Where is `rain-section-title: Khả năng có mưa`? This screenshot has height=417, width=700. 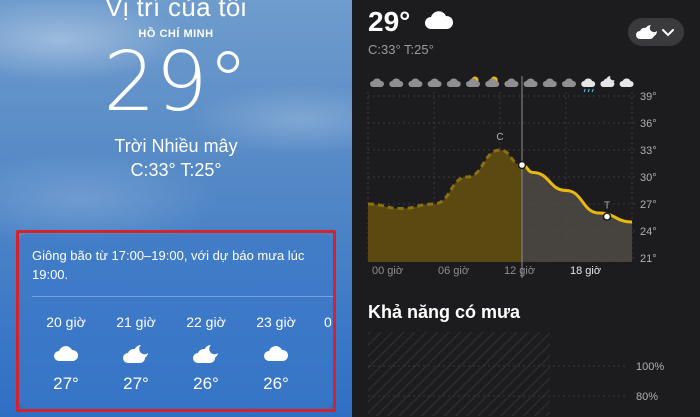 rain-section-title: Khả năng có mưa is located at coordinates (444, 312).